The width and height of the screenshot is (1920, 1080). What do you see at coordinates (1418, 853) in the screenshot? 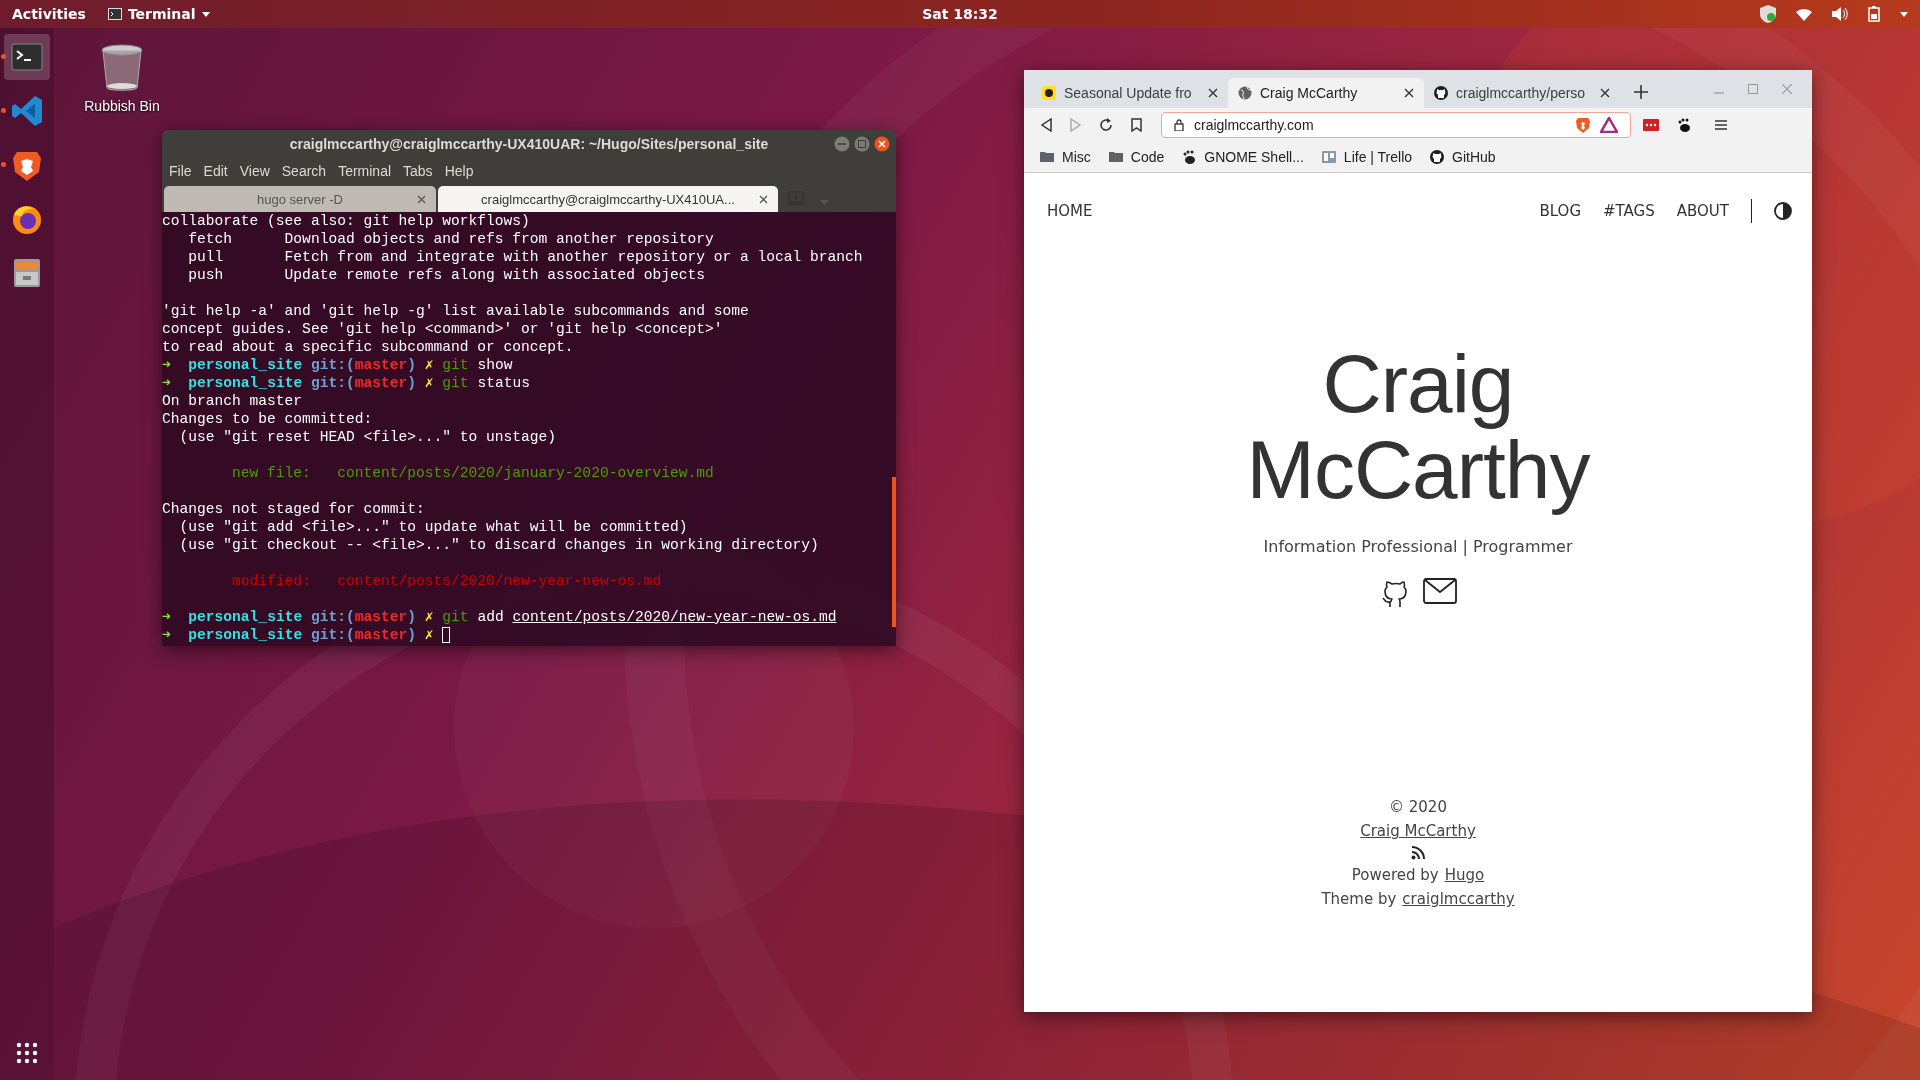
I see `rss-icon` at bounding box center [1418, 853].